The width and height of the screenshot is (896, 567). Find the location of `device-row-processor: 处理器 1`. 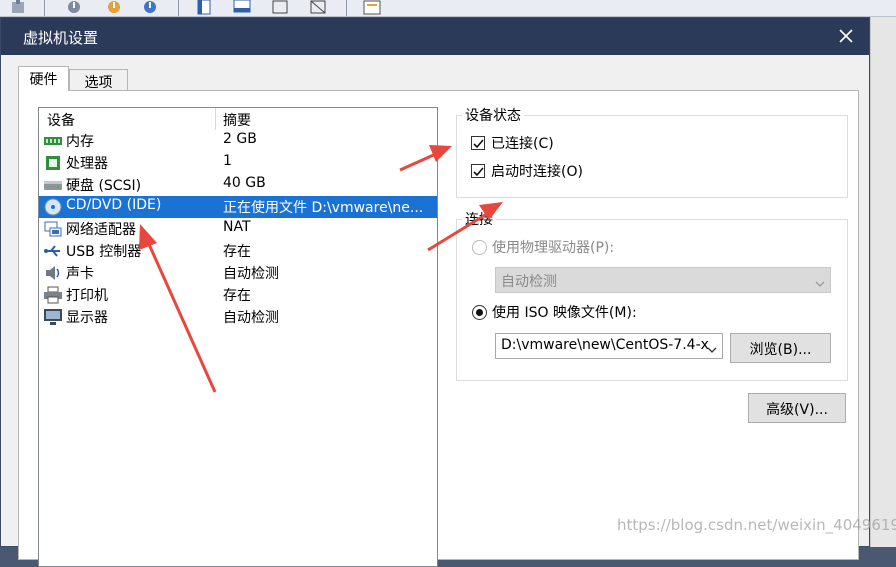

device-row-processor: 处理器 1 is located at coordinates (238, 163).